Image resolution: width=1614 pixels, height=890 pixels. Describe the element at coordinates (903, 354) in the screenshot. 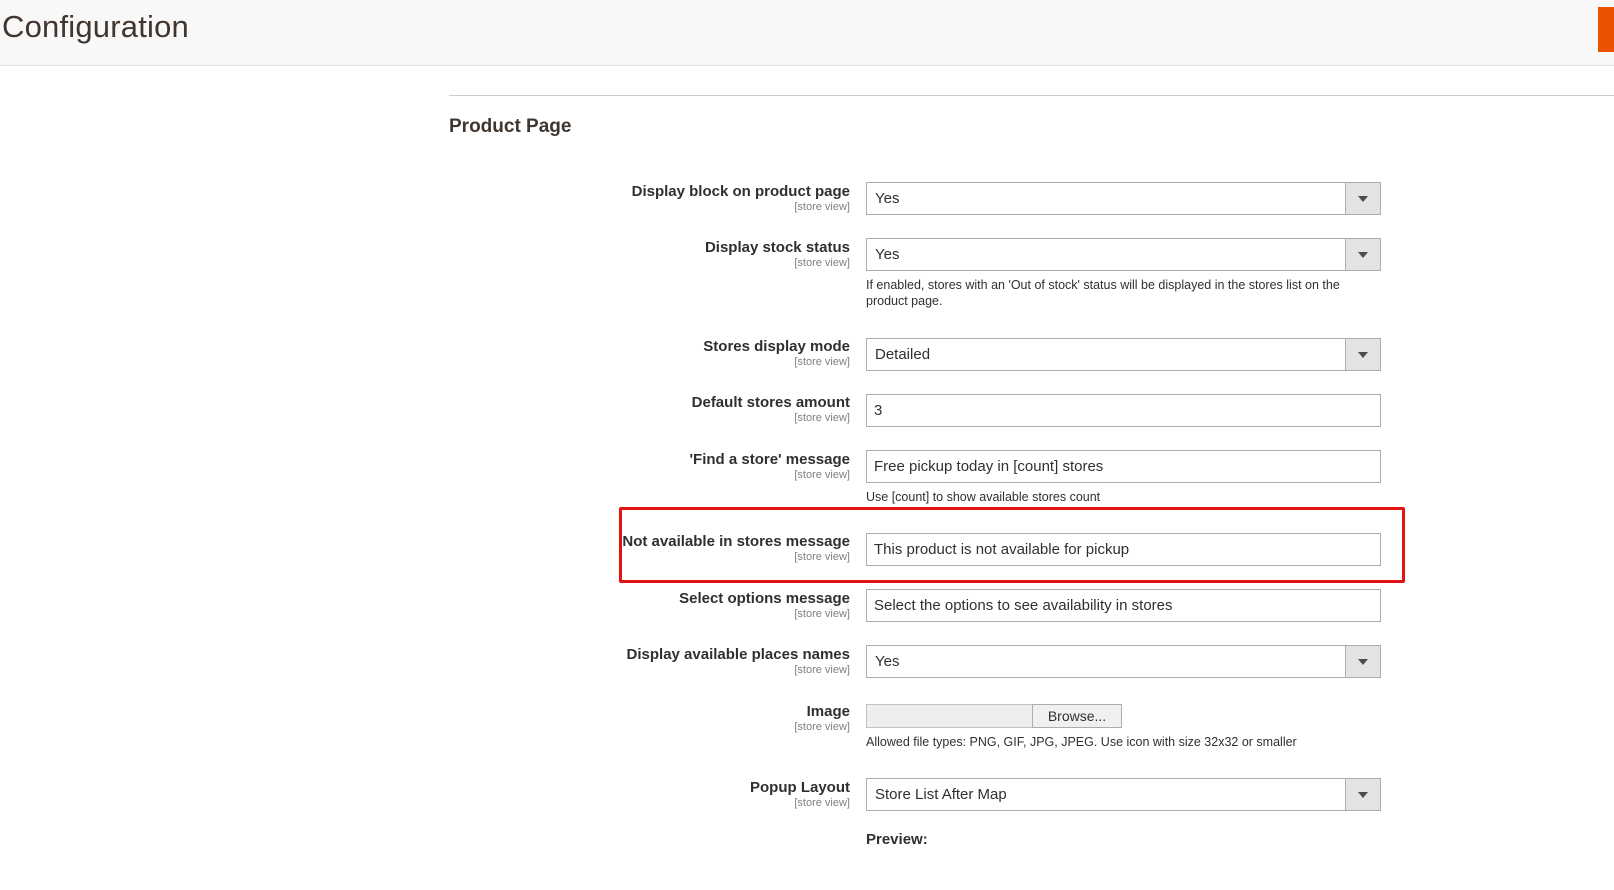

I see `select-value: Detailed` at that location.